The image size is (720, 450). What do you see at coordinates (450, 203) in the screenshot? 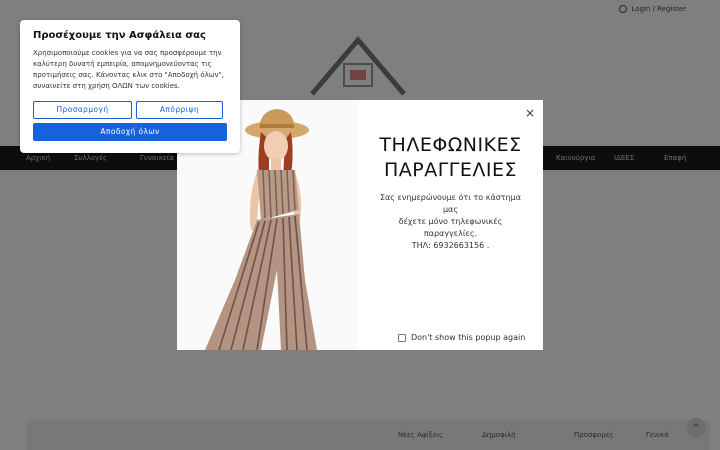
I see `popup-message-line1: Σας ενημερώνουμε ότι το κάστημα μας` at bounding box center [450, 203].